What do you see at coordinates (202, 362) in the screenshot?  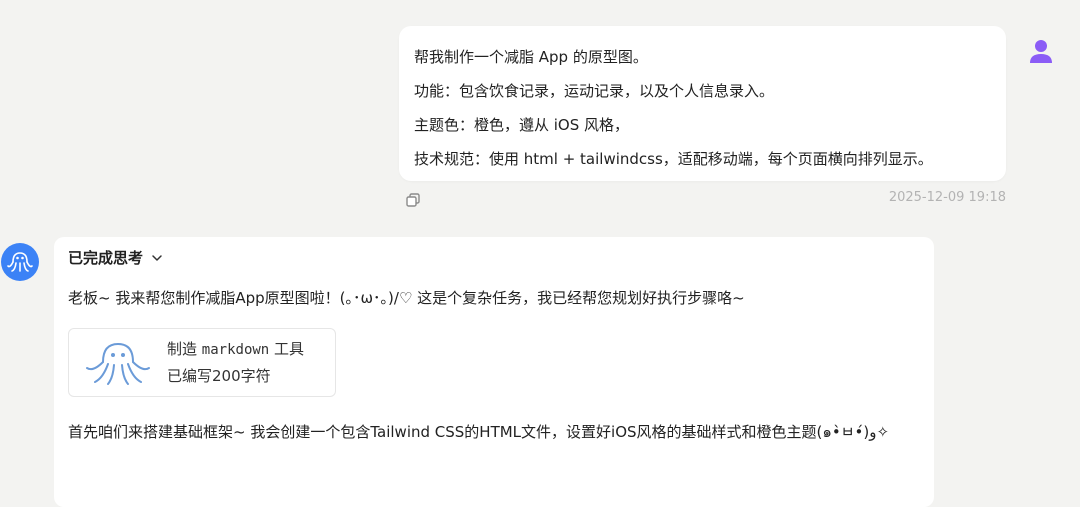 I see `tool-call-card: 制造 markdown 工具 已编写200字符` at bounding box center [202, 362].